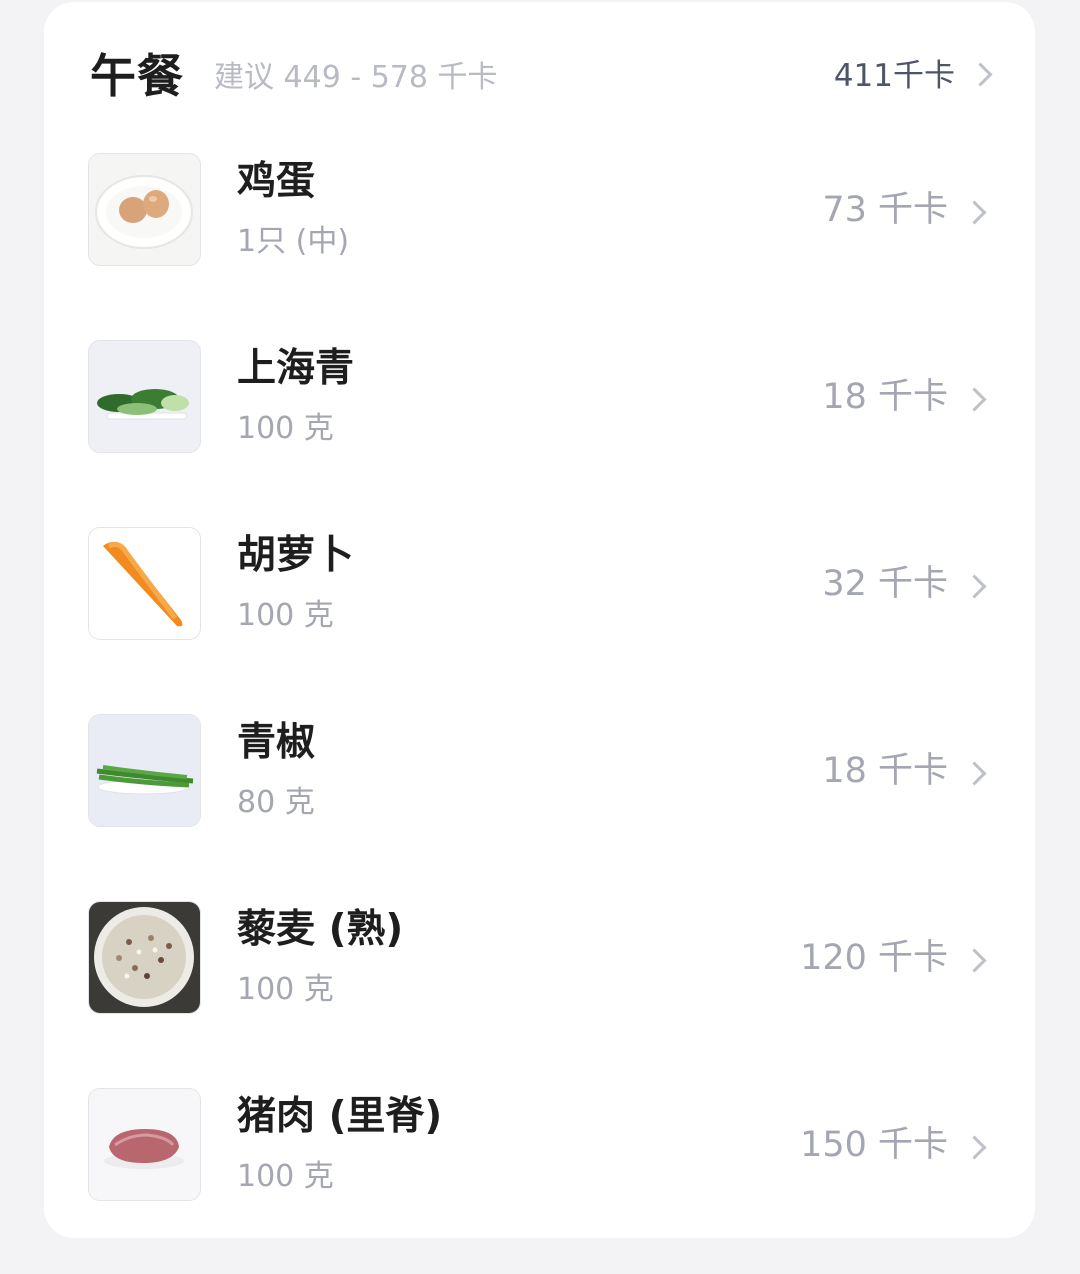  What do you see at coordinates (894, 76) in the screenshot?
I see `meal-total-calories: 411千卡` at bounding box center [894, 76].